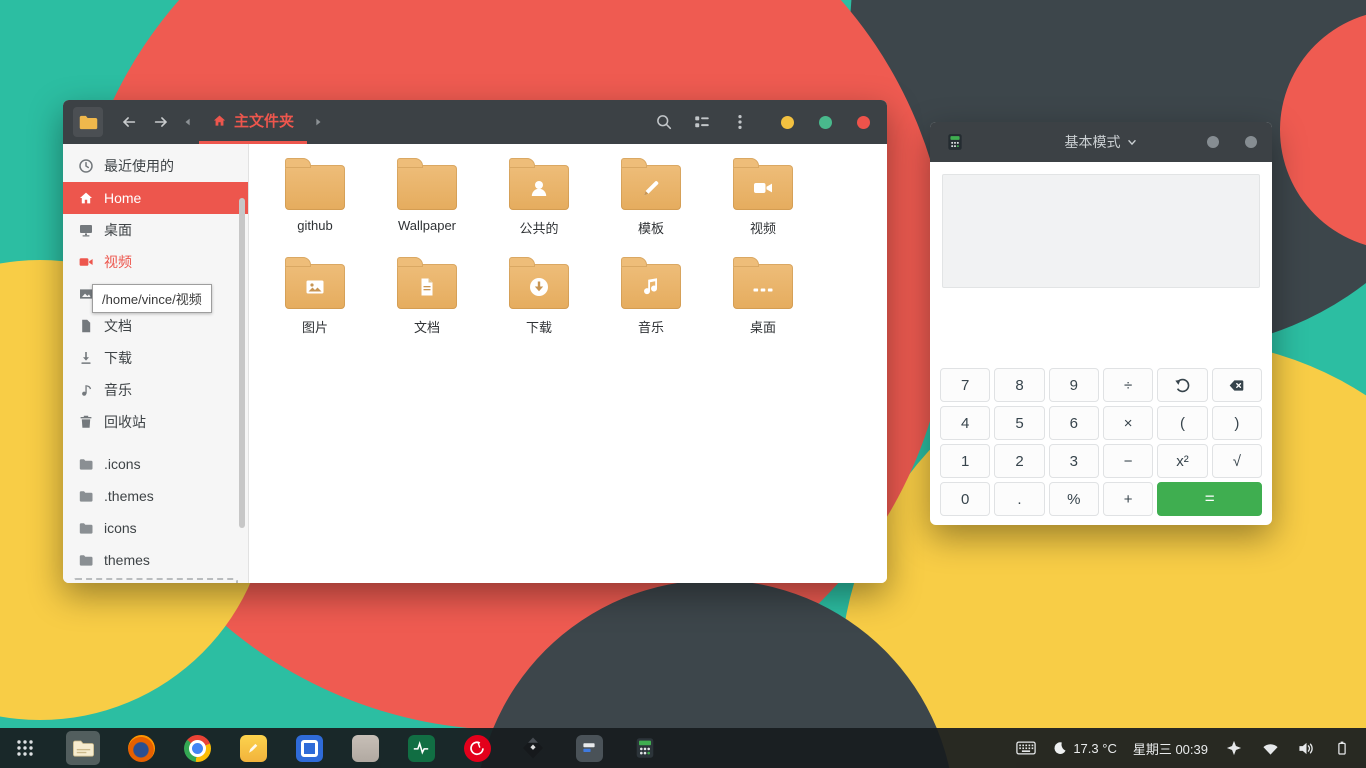  I want to click on file-item-public: 公共的, so click(539, 205).